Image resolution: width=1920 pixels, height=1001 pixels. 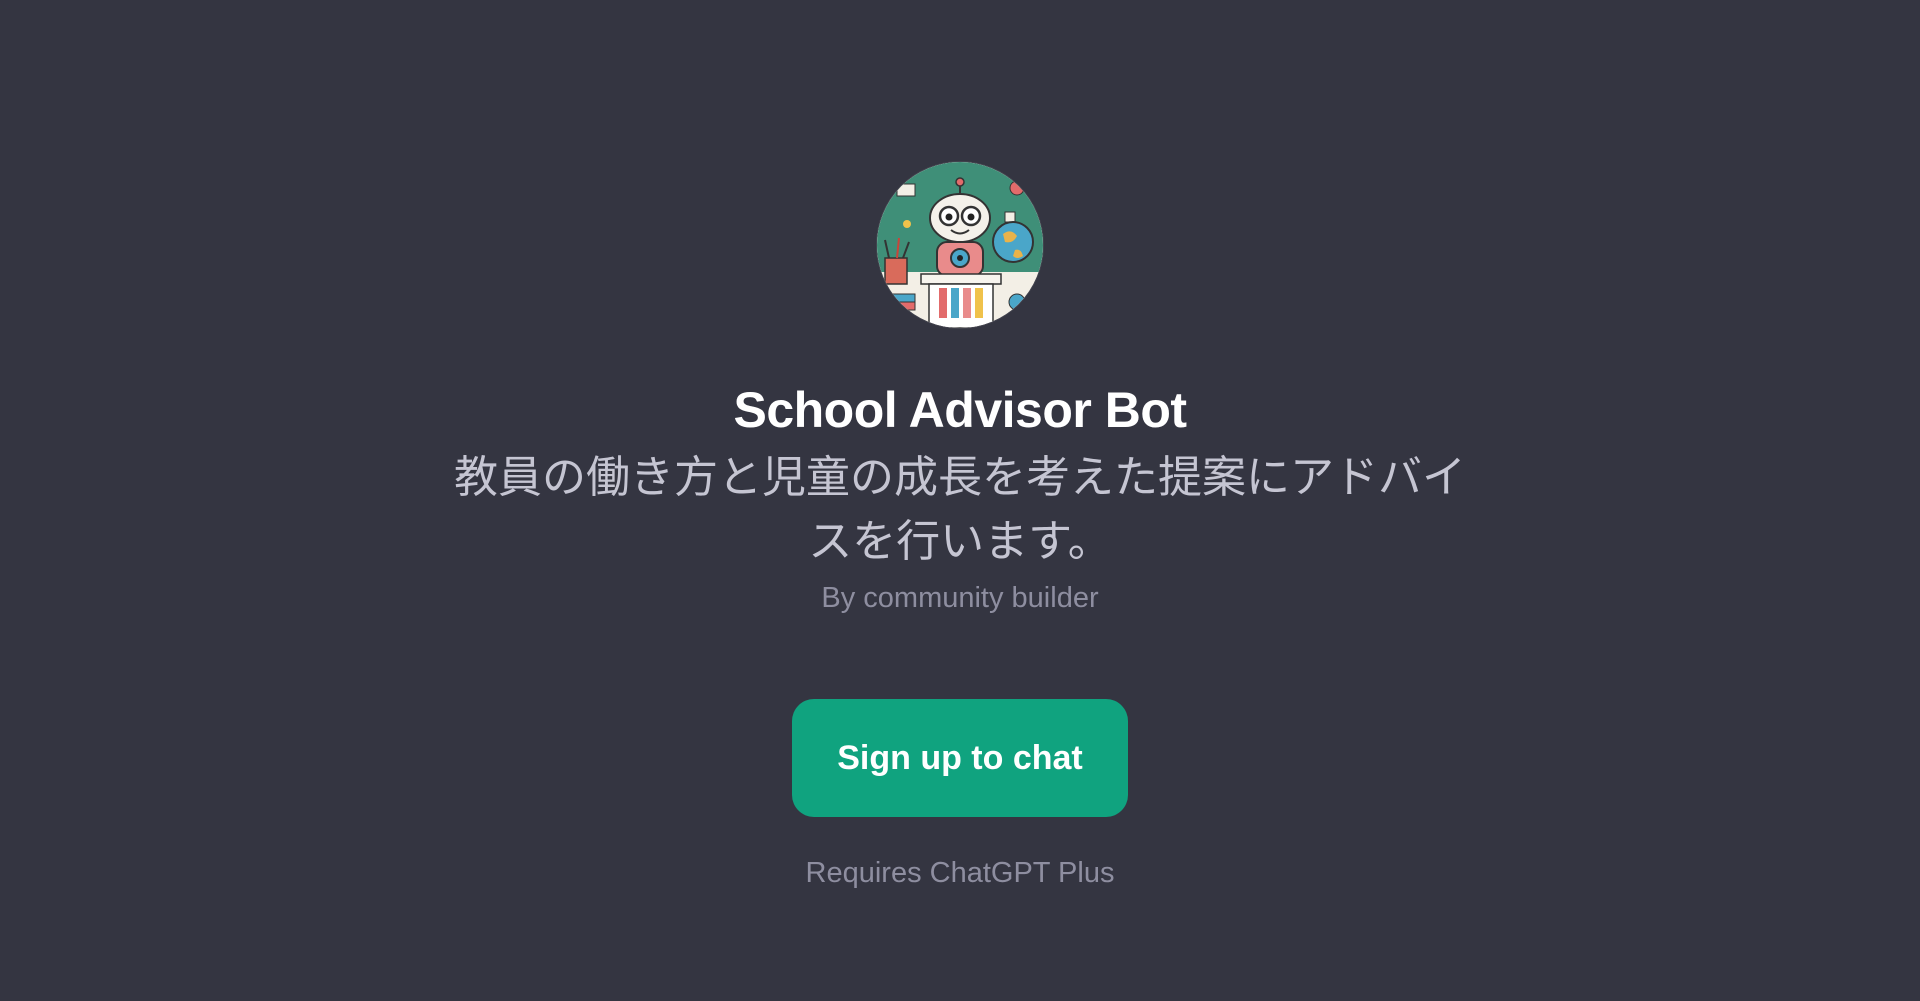 I want to click on gpt-author: By community builder, so click(x=960, y=598).